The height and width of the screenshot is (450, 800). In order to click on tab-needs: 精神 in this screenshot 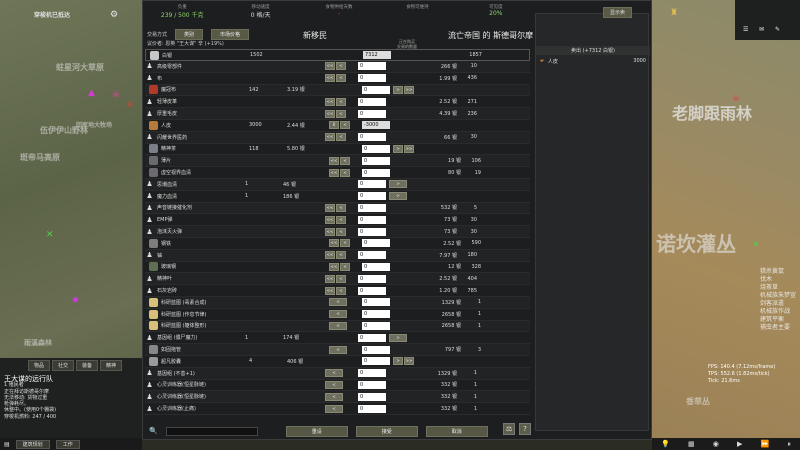, I will do `click(111, 365)`.